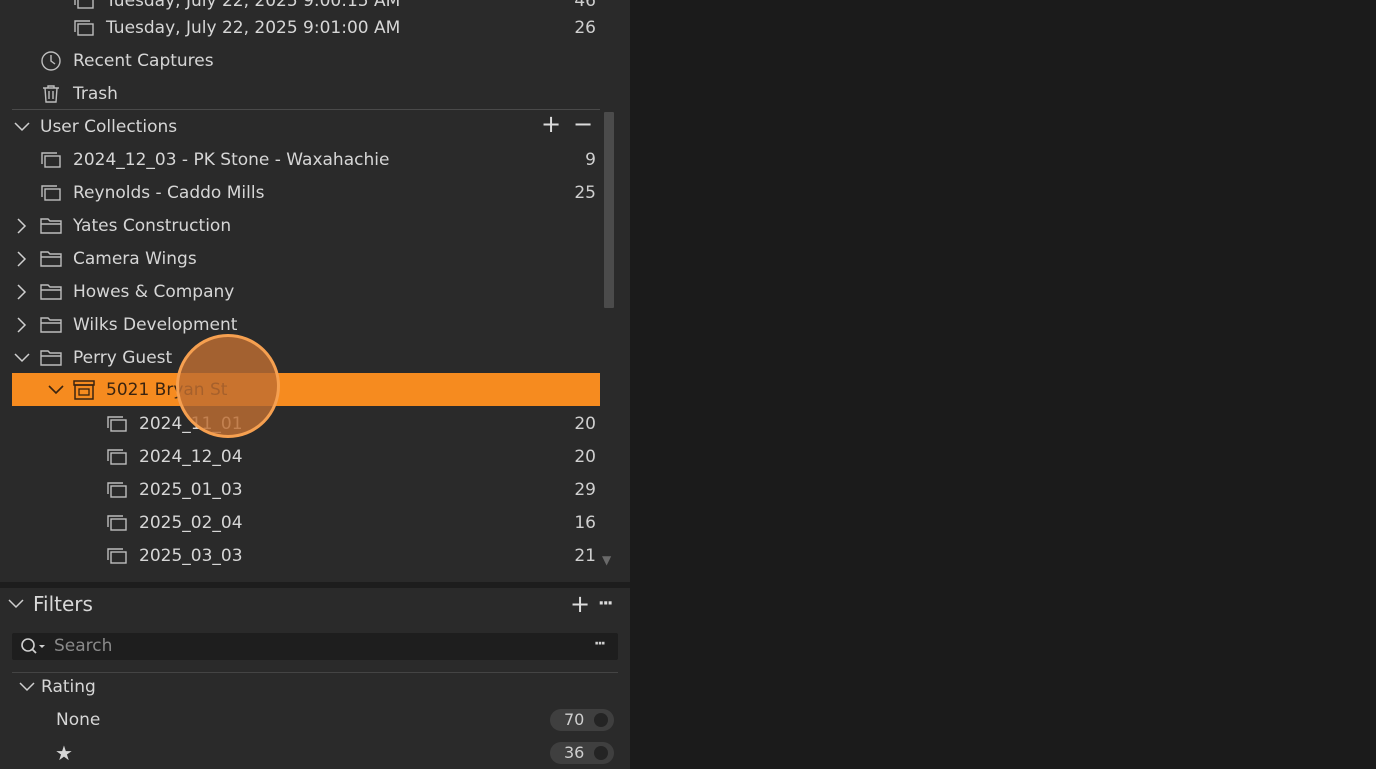  Describe the element at coordinates (143, 60) in the screenshot. I see `list-item-label: Recent Captures` at that location.